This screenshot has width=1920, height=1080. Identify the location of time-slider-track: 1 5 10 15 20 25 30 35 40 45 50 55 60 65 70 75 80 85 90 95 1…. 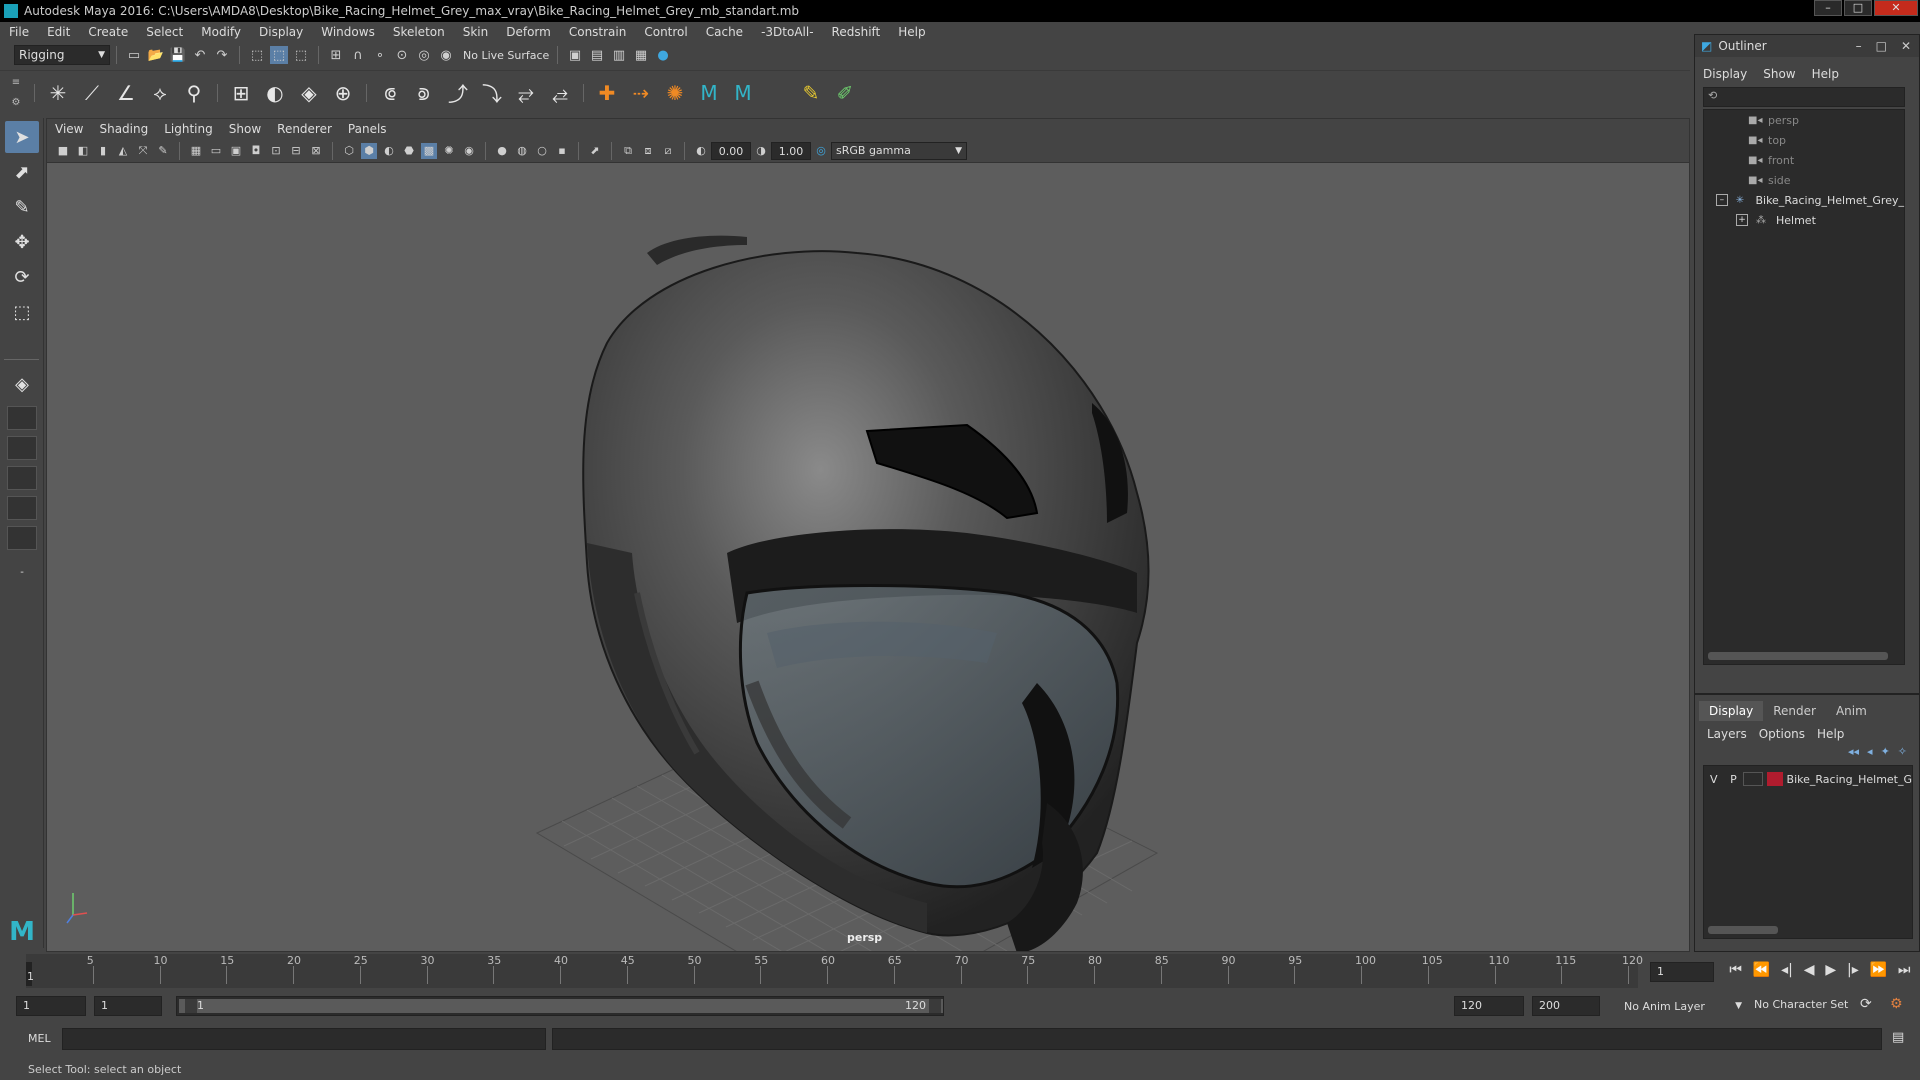
(834, 971).